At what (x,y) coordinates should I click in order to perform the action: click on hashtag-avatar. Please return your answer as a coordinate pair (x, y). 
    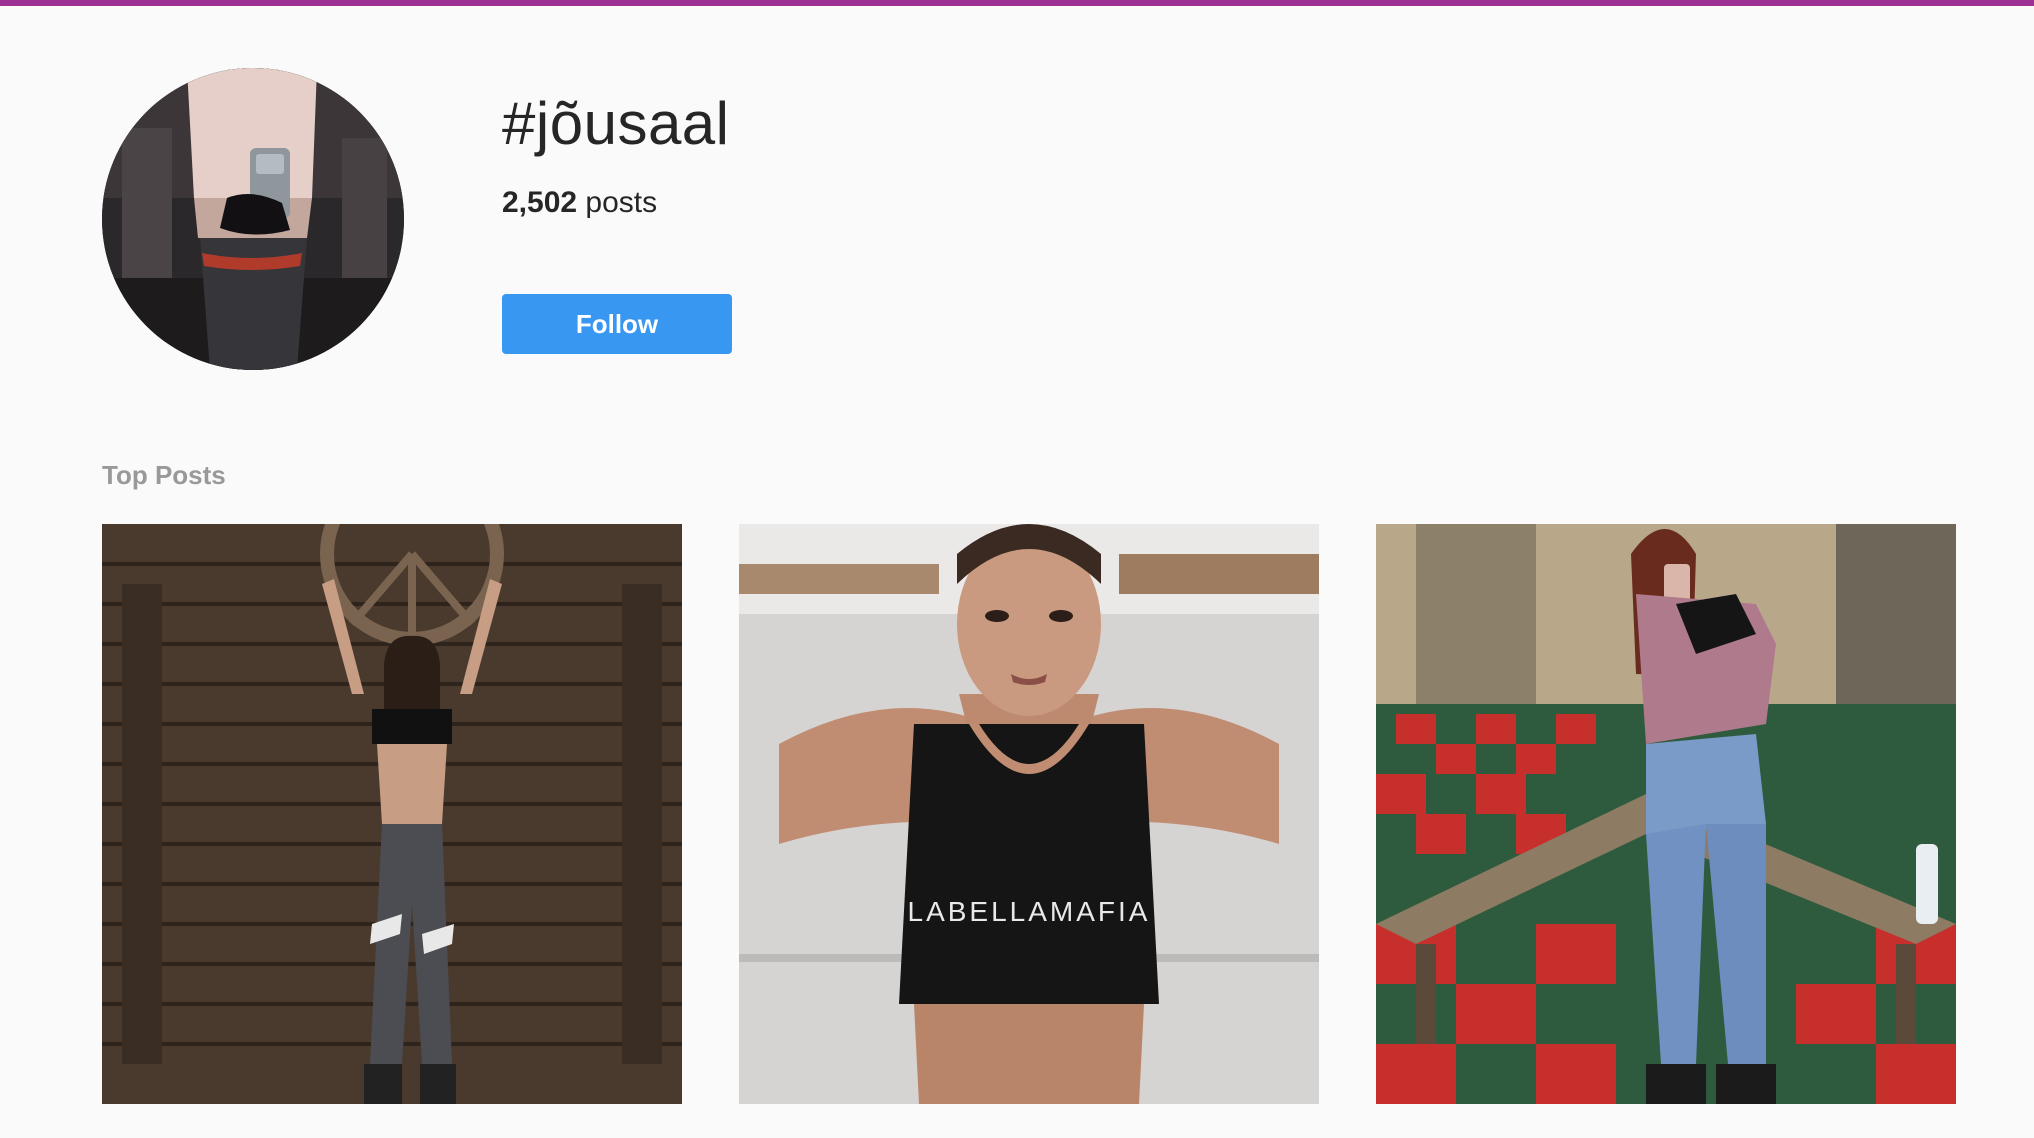
    Looking at the image, I should click on (253, 219).